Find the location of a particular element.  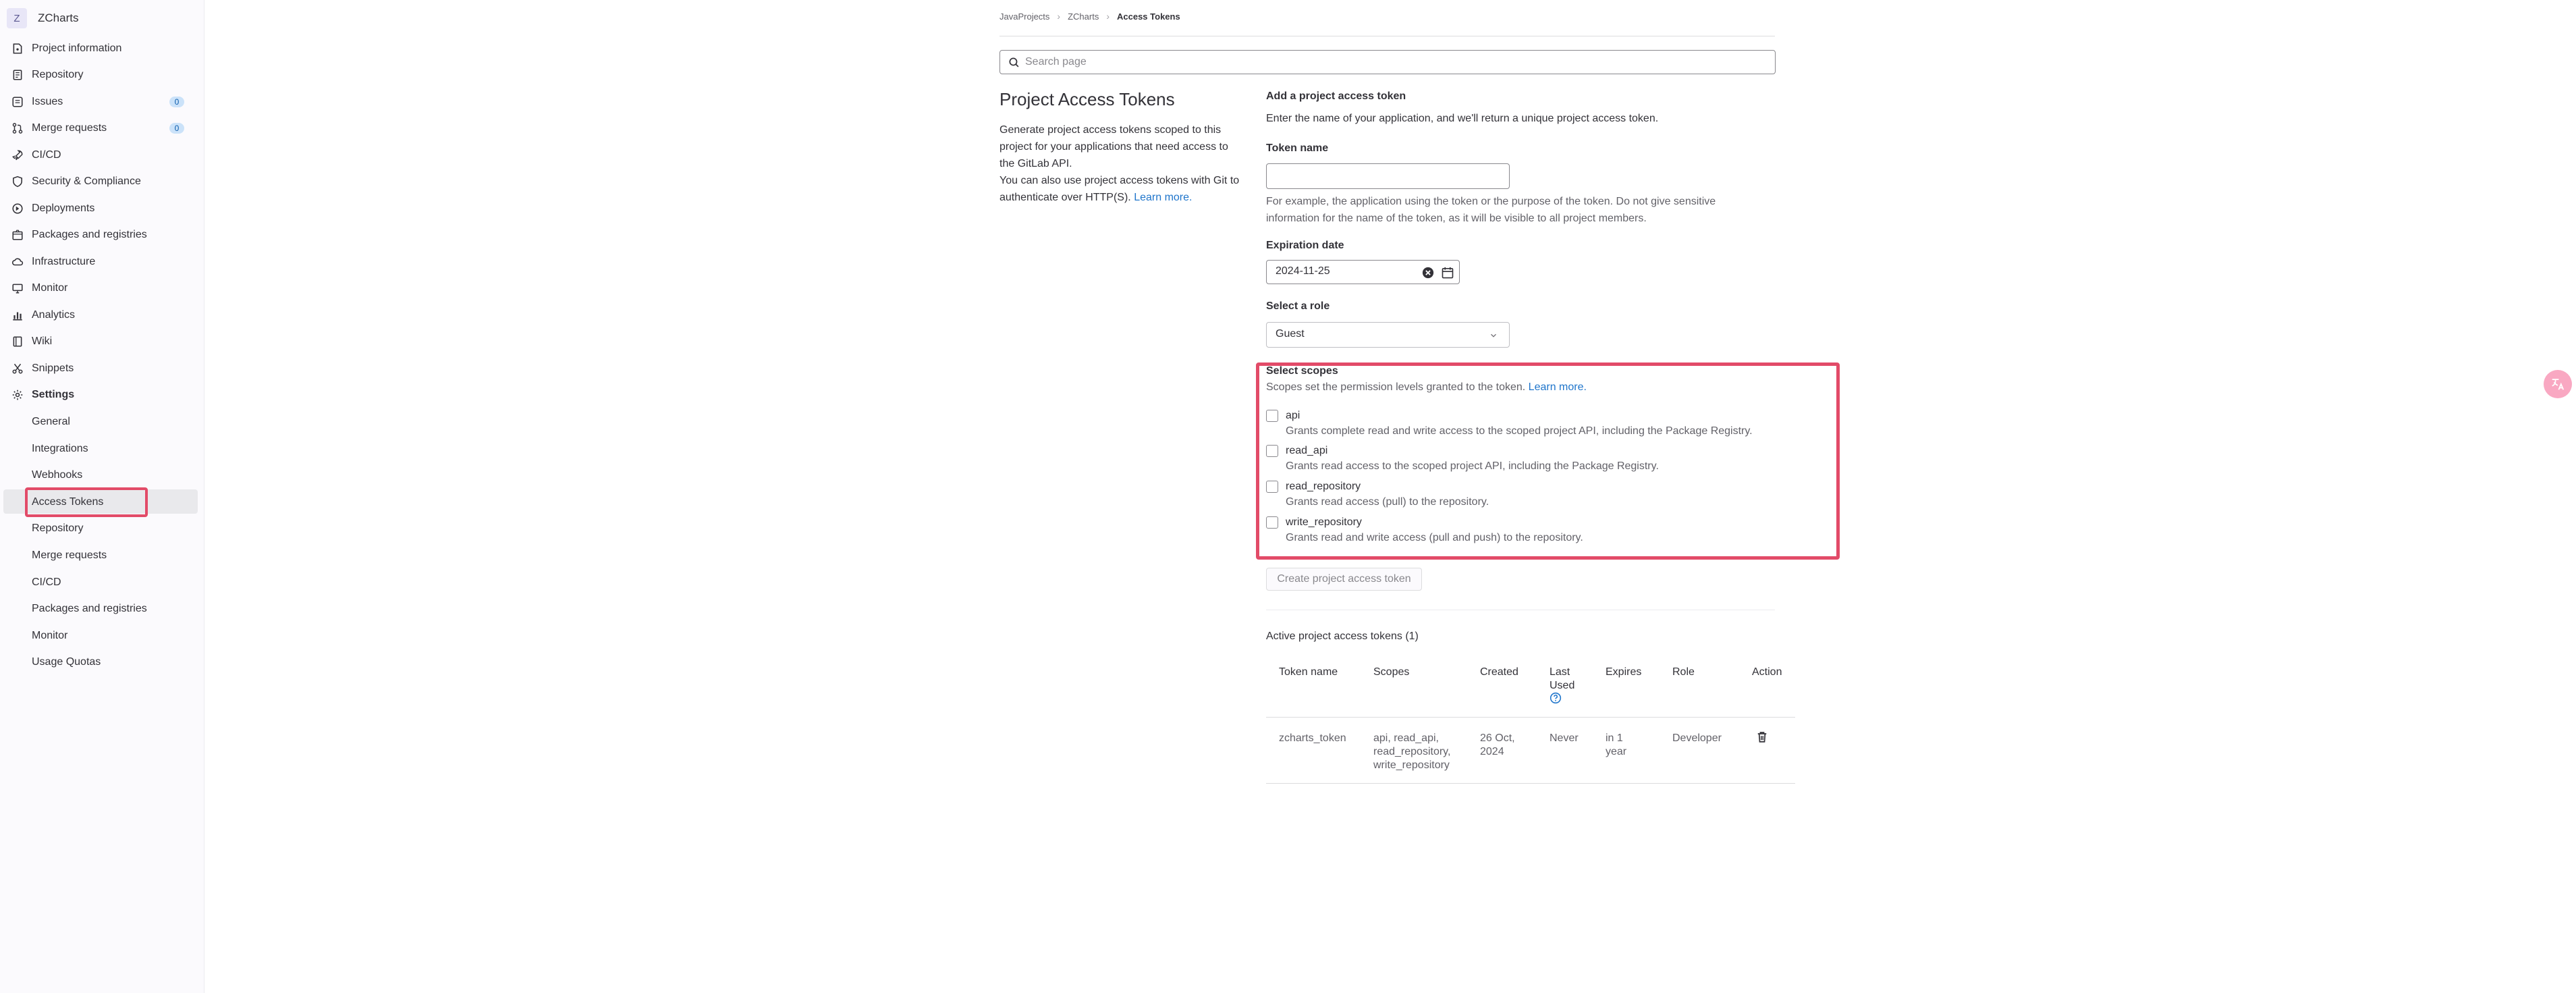

sidebar-item-wiki: Wiki is located at coordinates (98, 341).